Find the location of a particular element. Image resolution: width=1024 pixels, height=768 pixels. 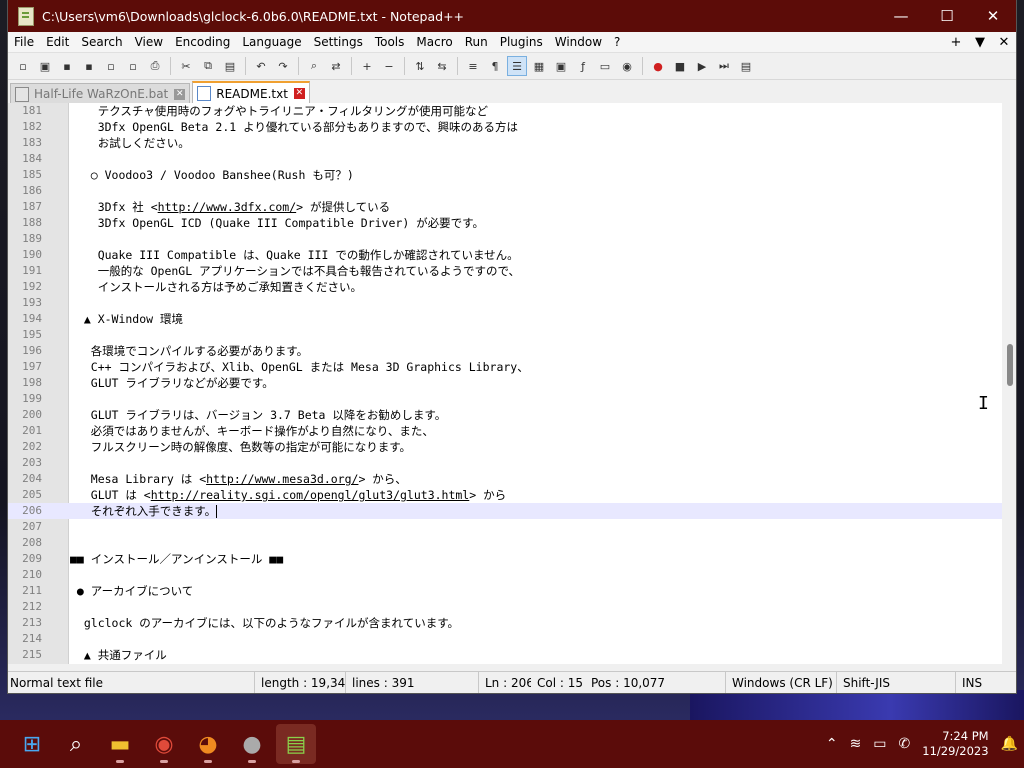

tab-half-life-warzone-bat: Half-Life WaRzOnE.bat ✕ is located at coordinates (100, 93).